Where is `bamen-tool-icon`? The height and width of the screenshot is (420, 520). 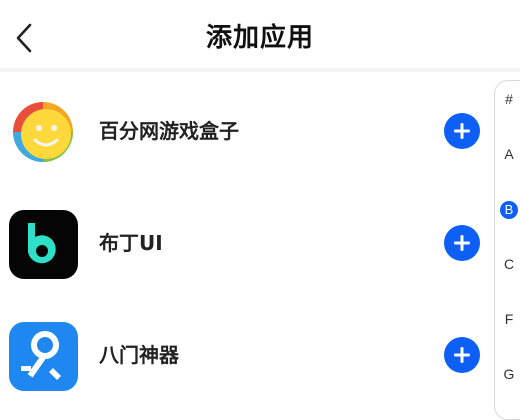
bamen-tool-icon is located at coordinates (43, 356).